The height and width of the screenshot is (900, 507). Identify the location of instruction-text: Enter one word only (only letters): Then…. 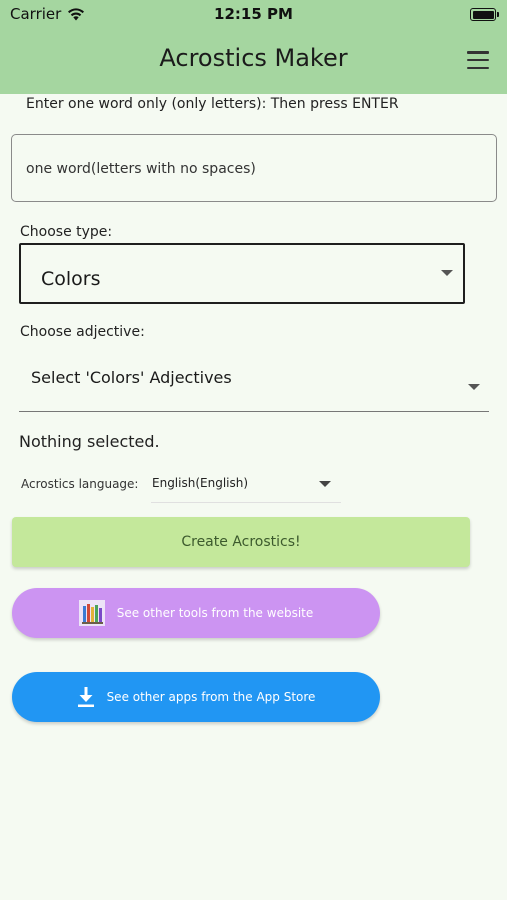
(212, 104).